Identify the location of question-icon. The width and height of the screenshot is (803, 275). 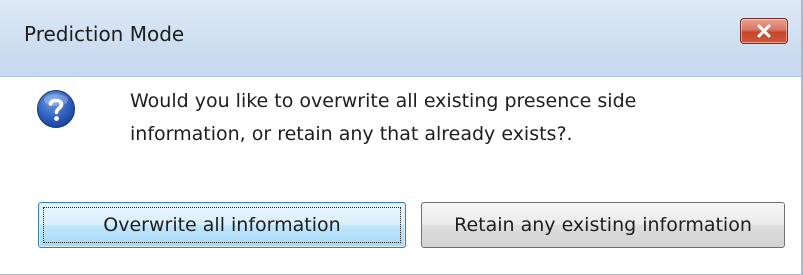
(56, 109).